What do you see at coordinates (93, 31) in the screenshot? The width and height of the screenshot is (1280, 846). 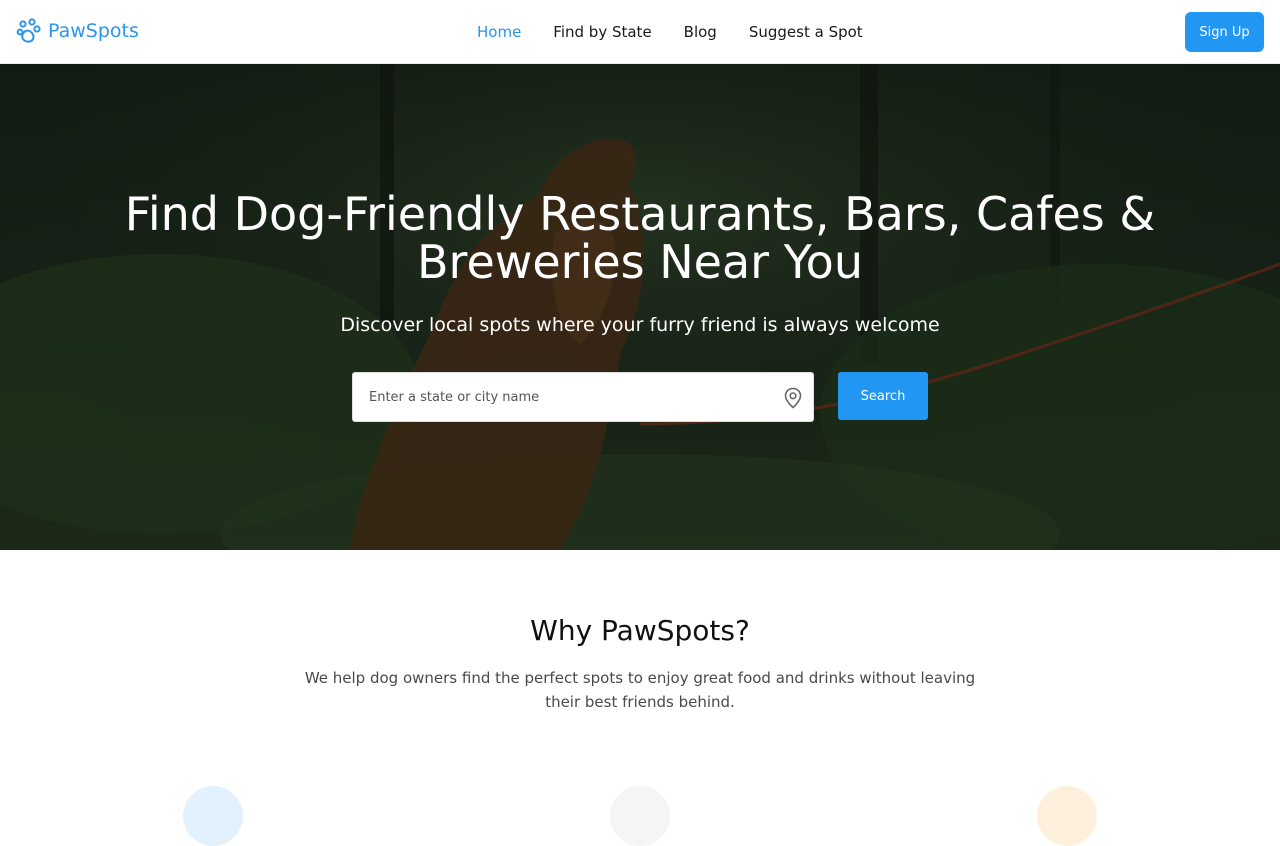 I see `brand-name: PawSpots` at bounding box center [93, 31].